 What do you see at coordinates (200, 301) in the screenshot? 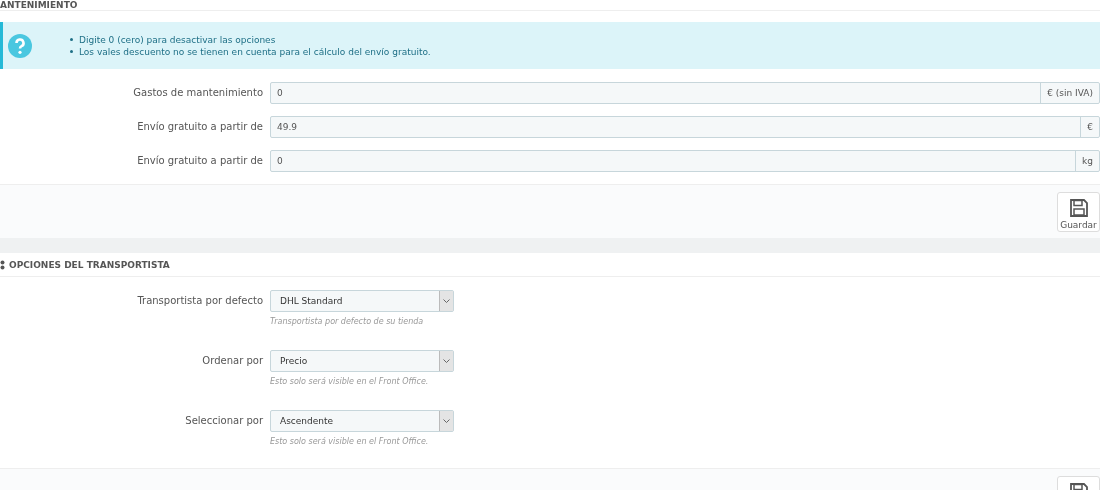
I see `field-label: Transportista por defecto` at bounding box center [200, 301].